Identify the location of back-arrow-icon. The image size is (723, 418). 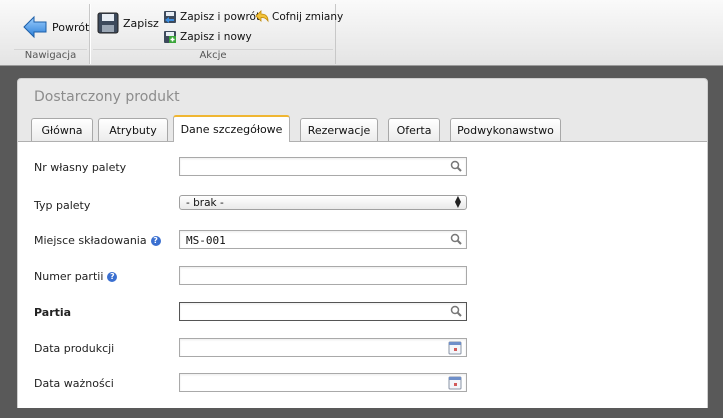
(35, 27).